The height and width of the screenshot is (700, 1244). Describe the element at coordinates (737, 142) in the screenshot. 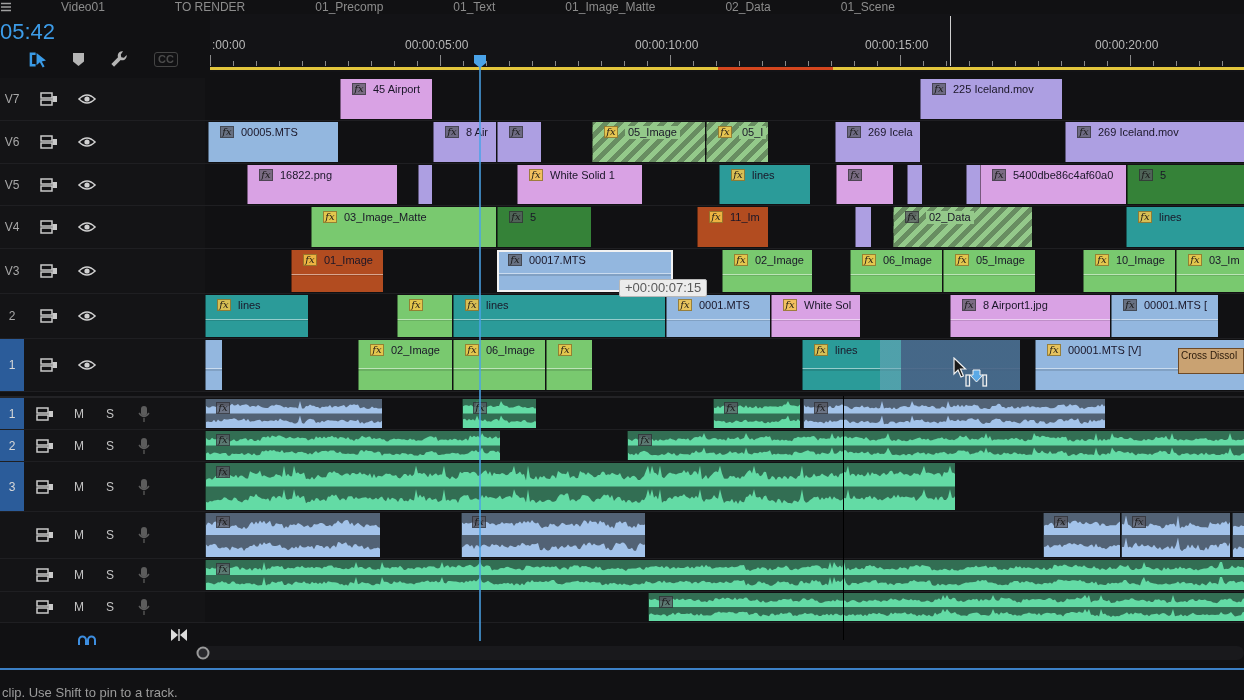

I see `video-clip: fx 05_I` at that location.